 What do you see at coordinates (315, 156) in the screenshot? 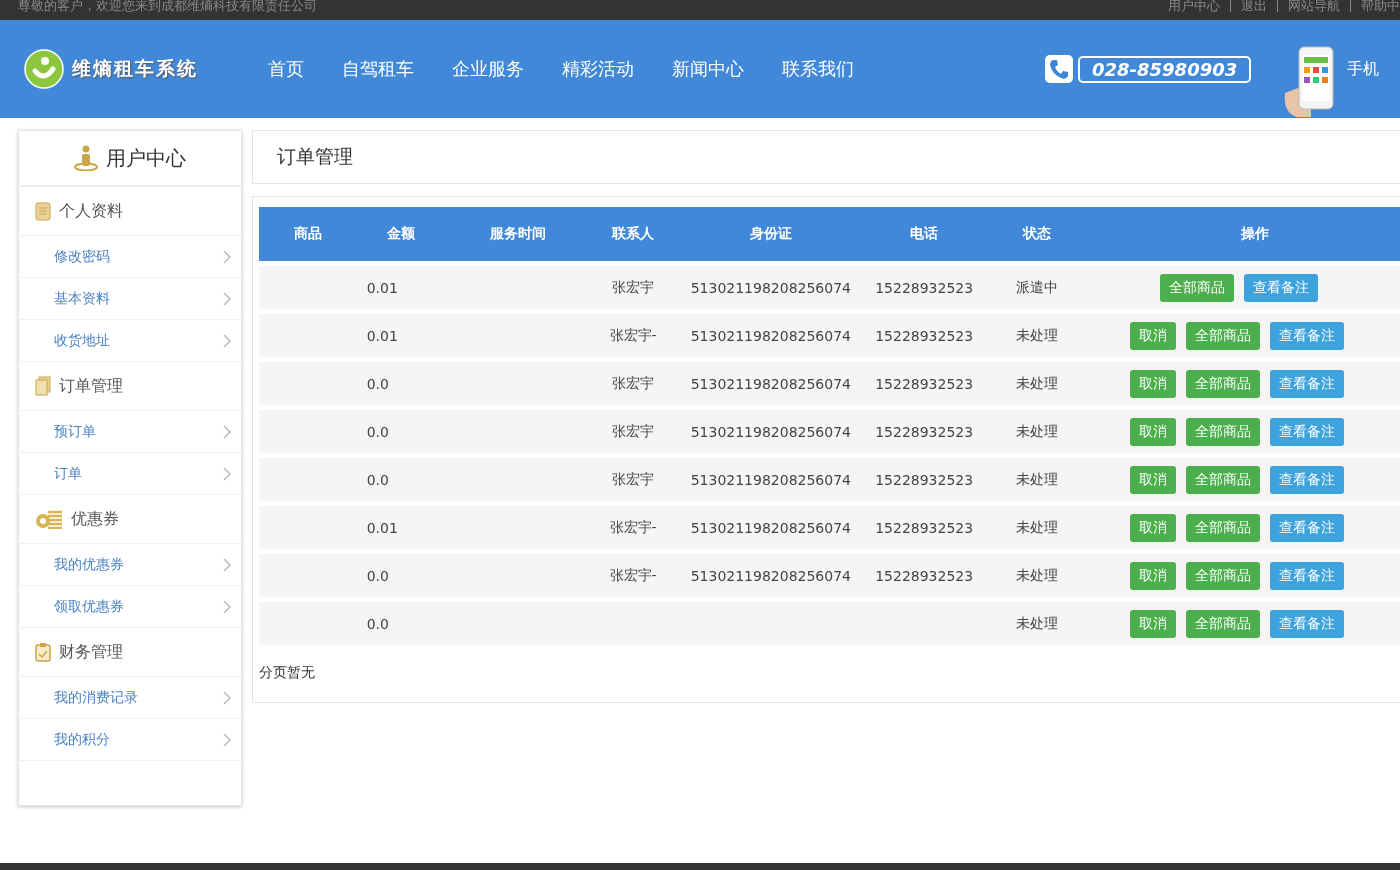
I see `page-title: 订单管理` at bounding box center [315, 156].